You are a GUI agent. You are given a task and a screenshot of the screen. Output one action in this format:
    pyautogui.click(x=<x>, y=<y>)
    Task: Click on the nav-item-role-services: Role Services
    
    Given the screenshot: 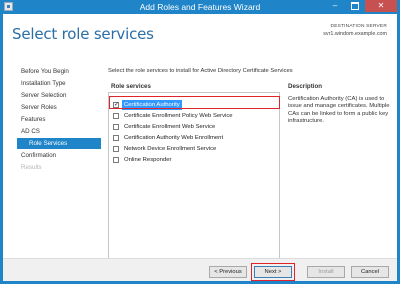 What is the action you would take?
    pyautogui.click(x=59, y=143)
    